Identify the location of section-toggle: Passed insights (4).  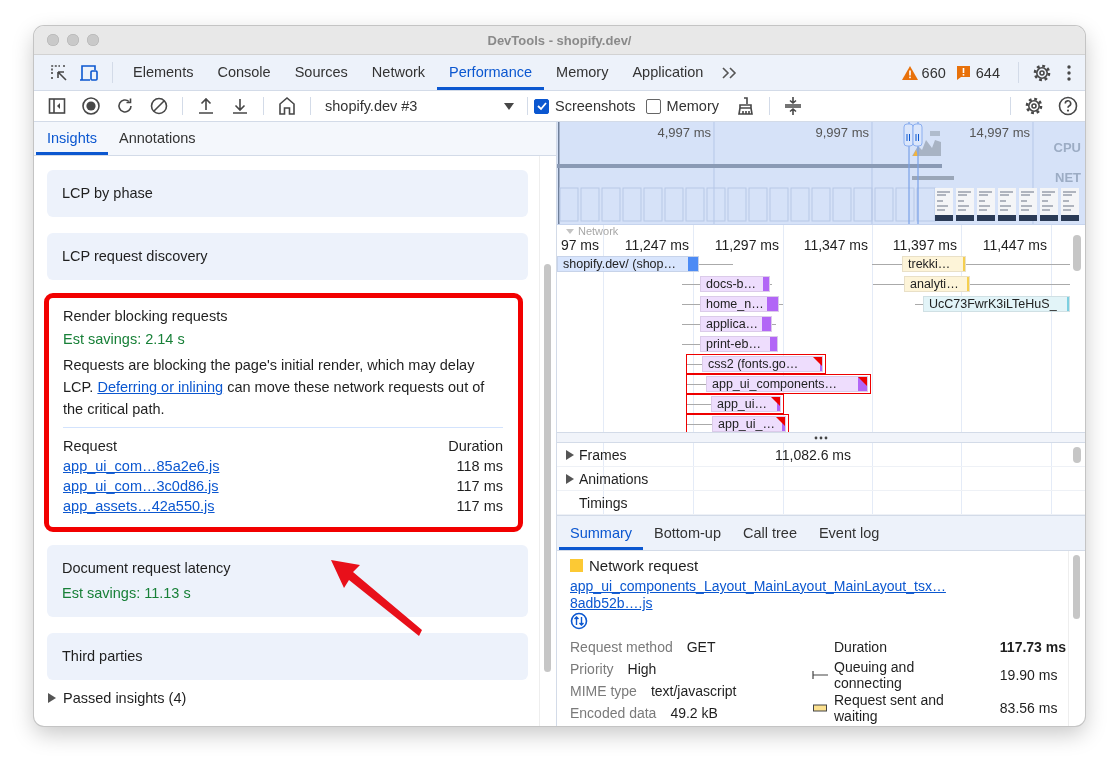
(125, 698).